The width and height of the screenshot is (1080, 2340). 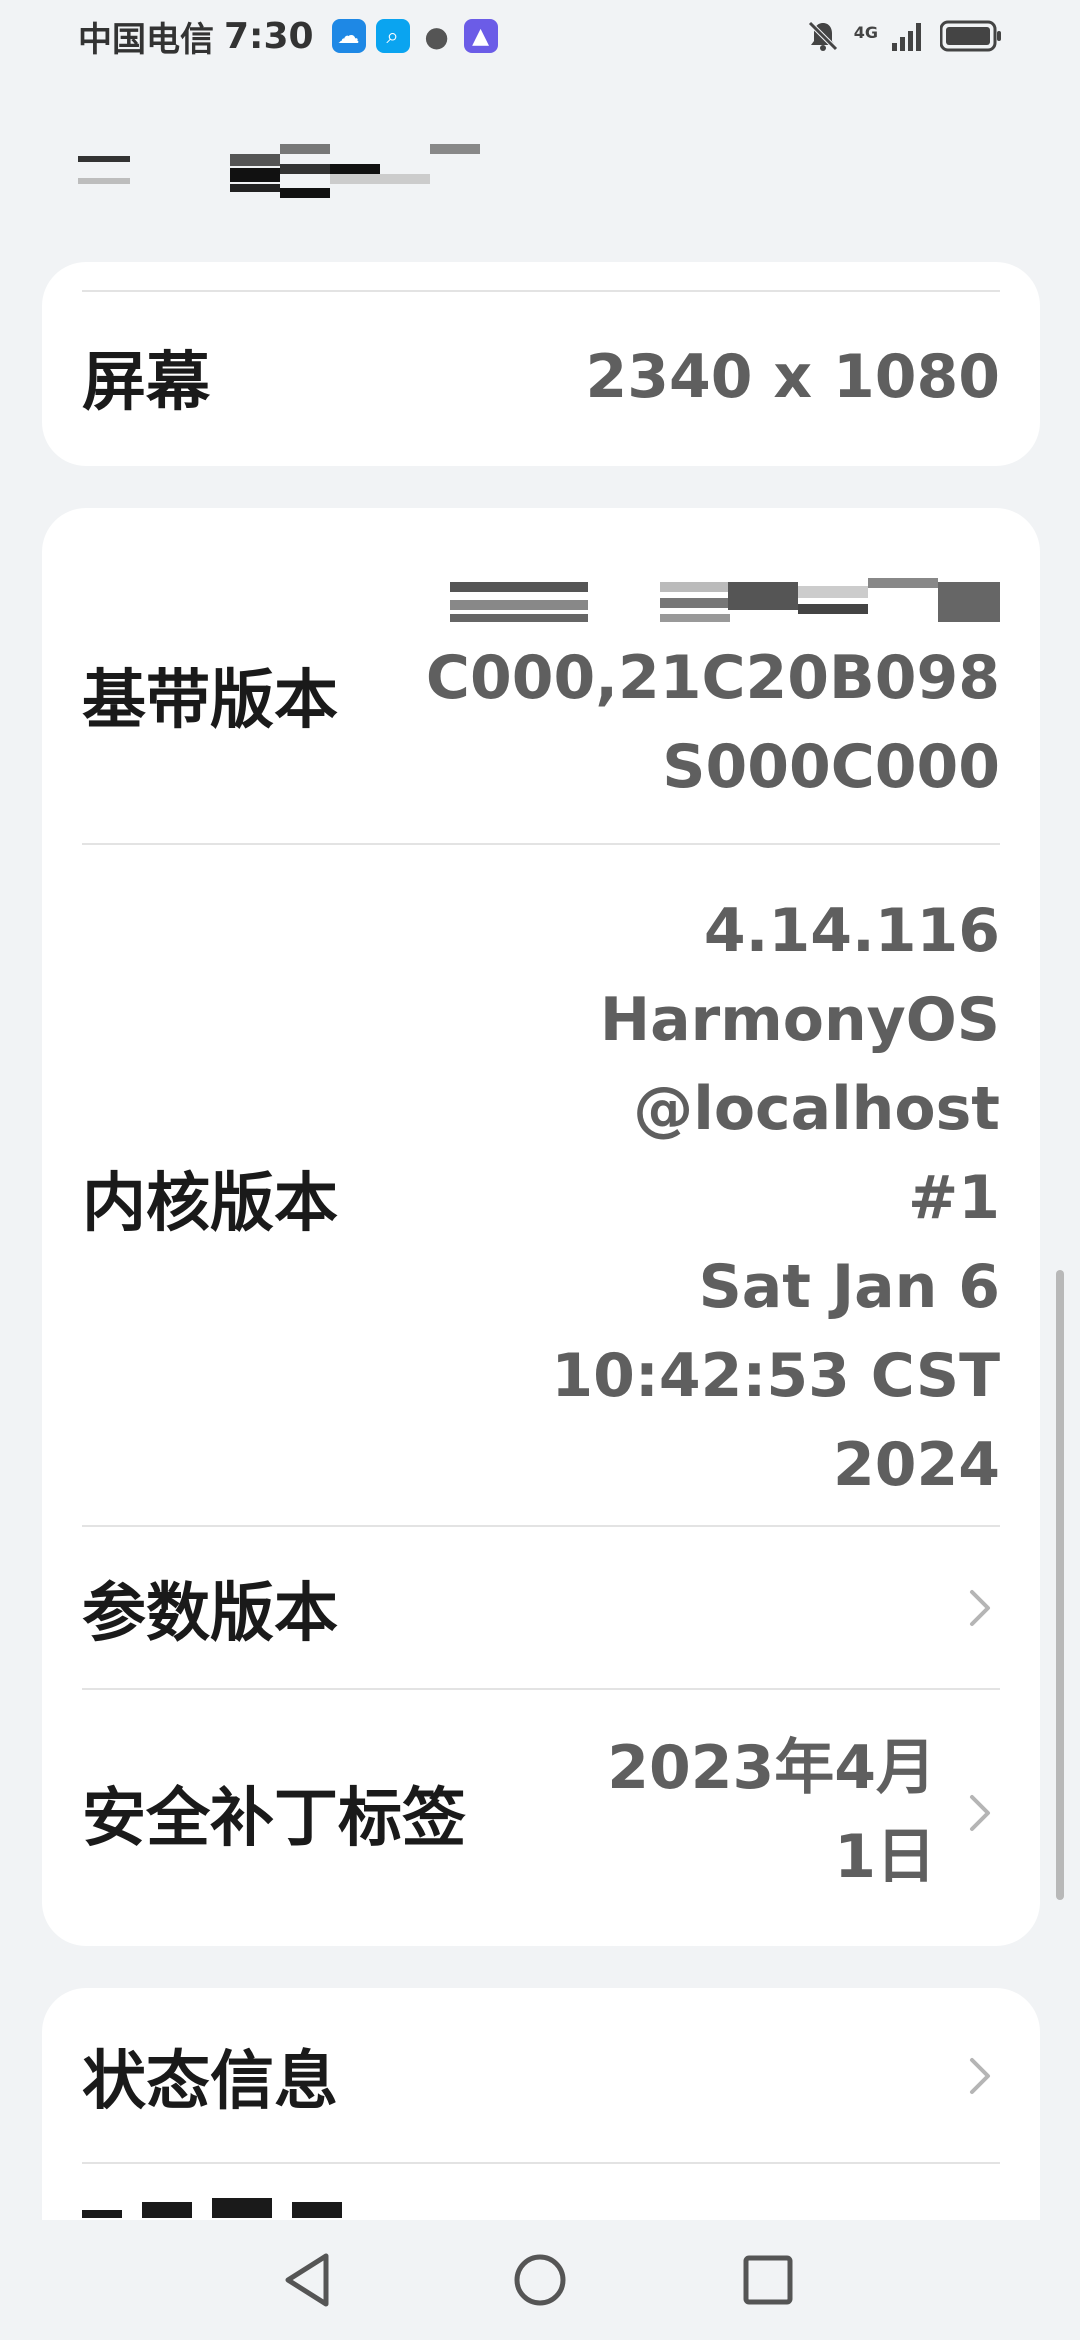 I want to click on redacted-title-graphic, so click(x=355, y=171).